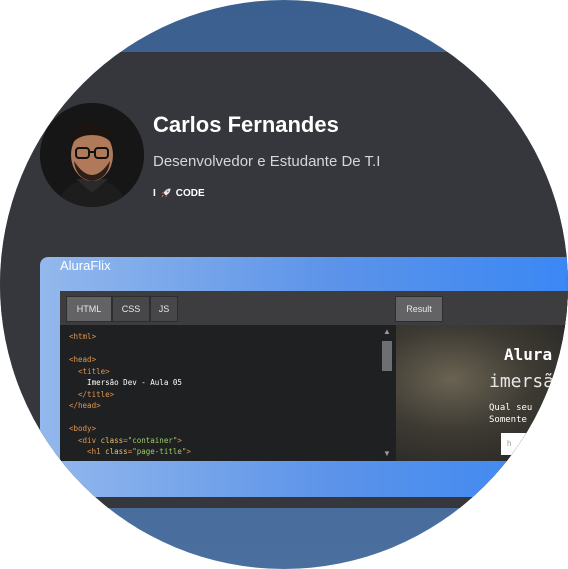 The image size is (568, 569). Describe the element at coordinates (534, 444) in the screenshot. I see `result-input: h` at that location.